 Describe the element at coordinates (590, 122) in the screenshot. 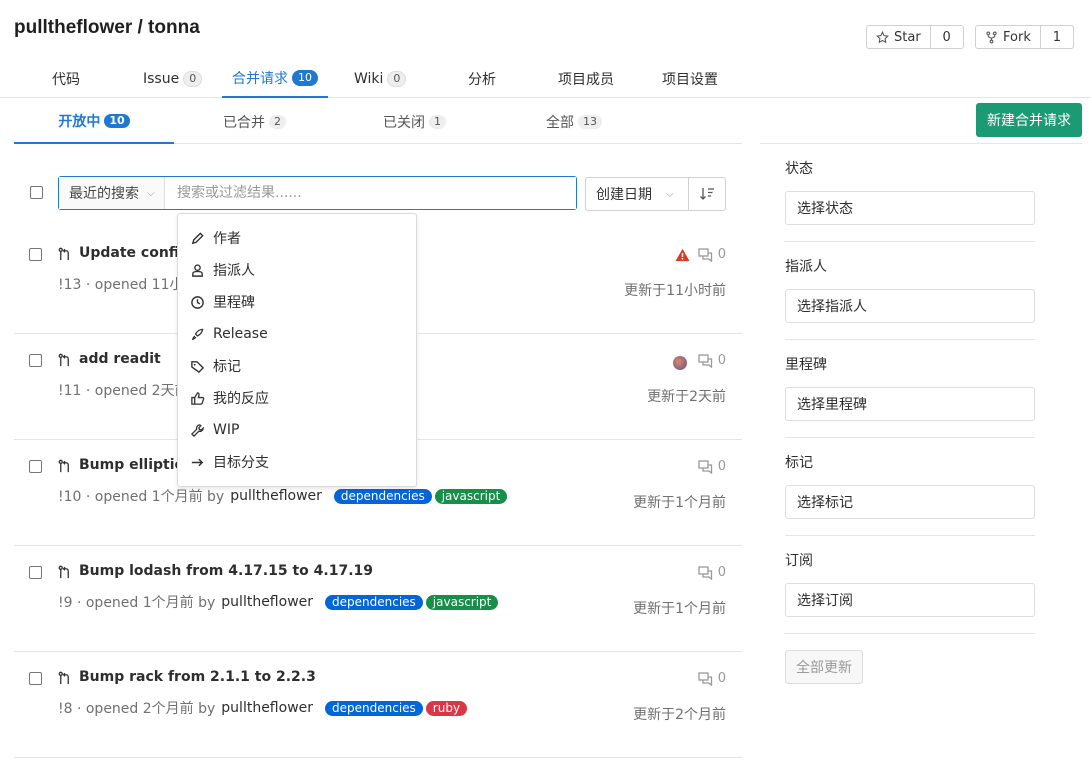

I see `tab-all-count: 13` at that location.